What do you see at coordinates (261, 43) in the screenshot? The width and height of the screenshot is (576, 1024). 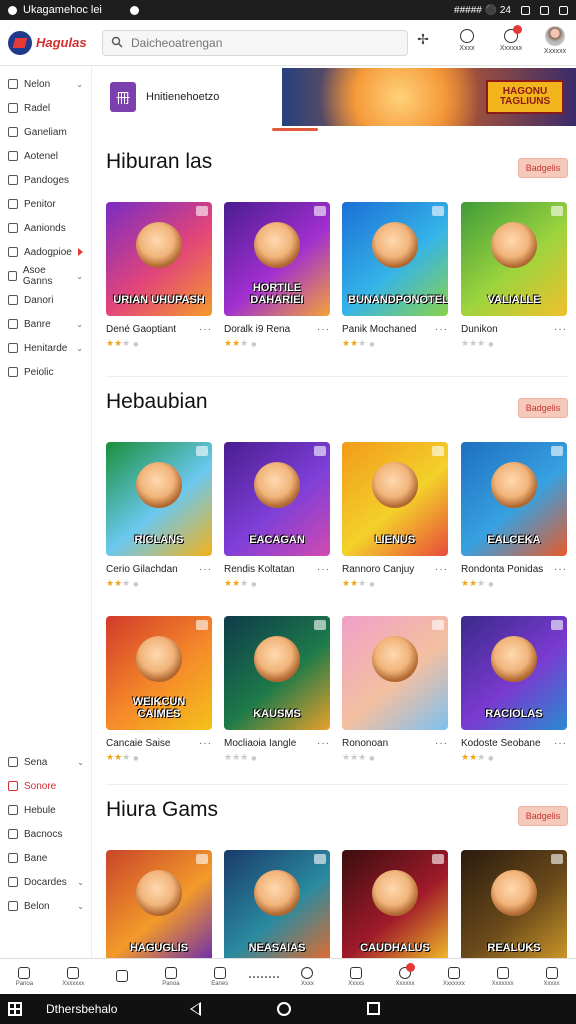 I see `search-input` at bounding box center [261, 43].